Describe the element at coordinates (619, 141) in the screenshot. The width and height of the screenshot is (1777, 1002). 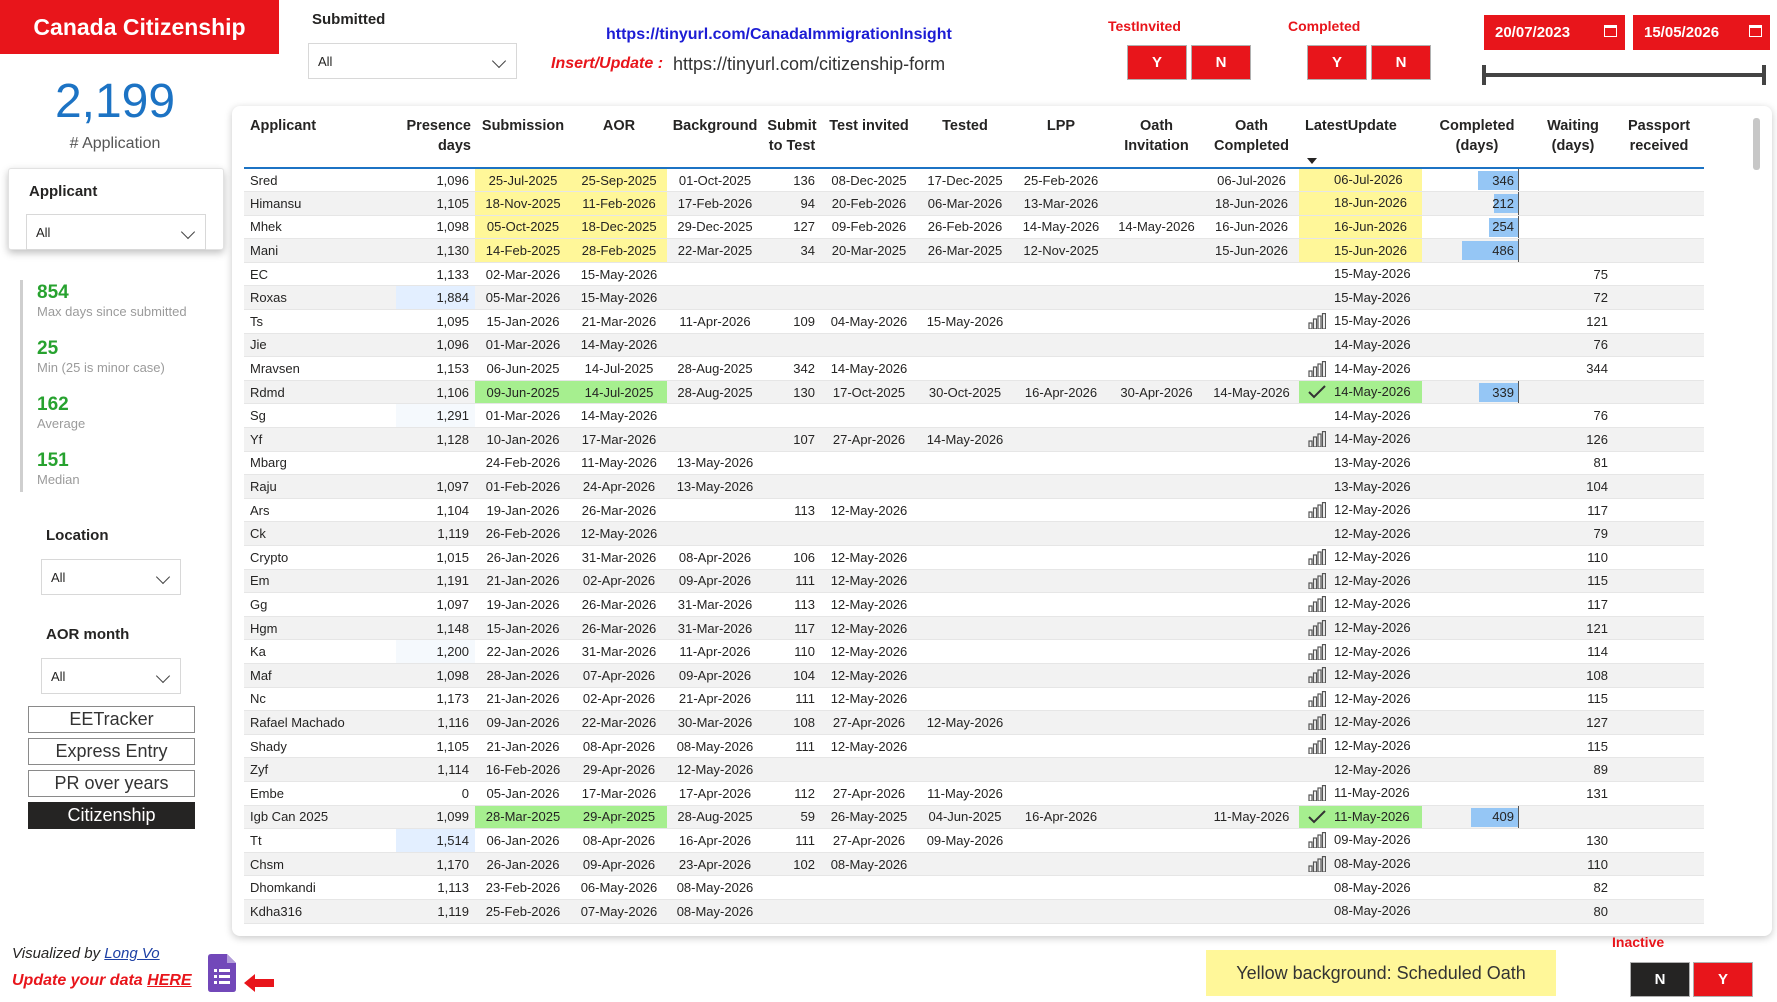
I see `col-aor: AOR` at that location.